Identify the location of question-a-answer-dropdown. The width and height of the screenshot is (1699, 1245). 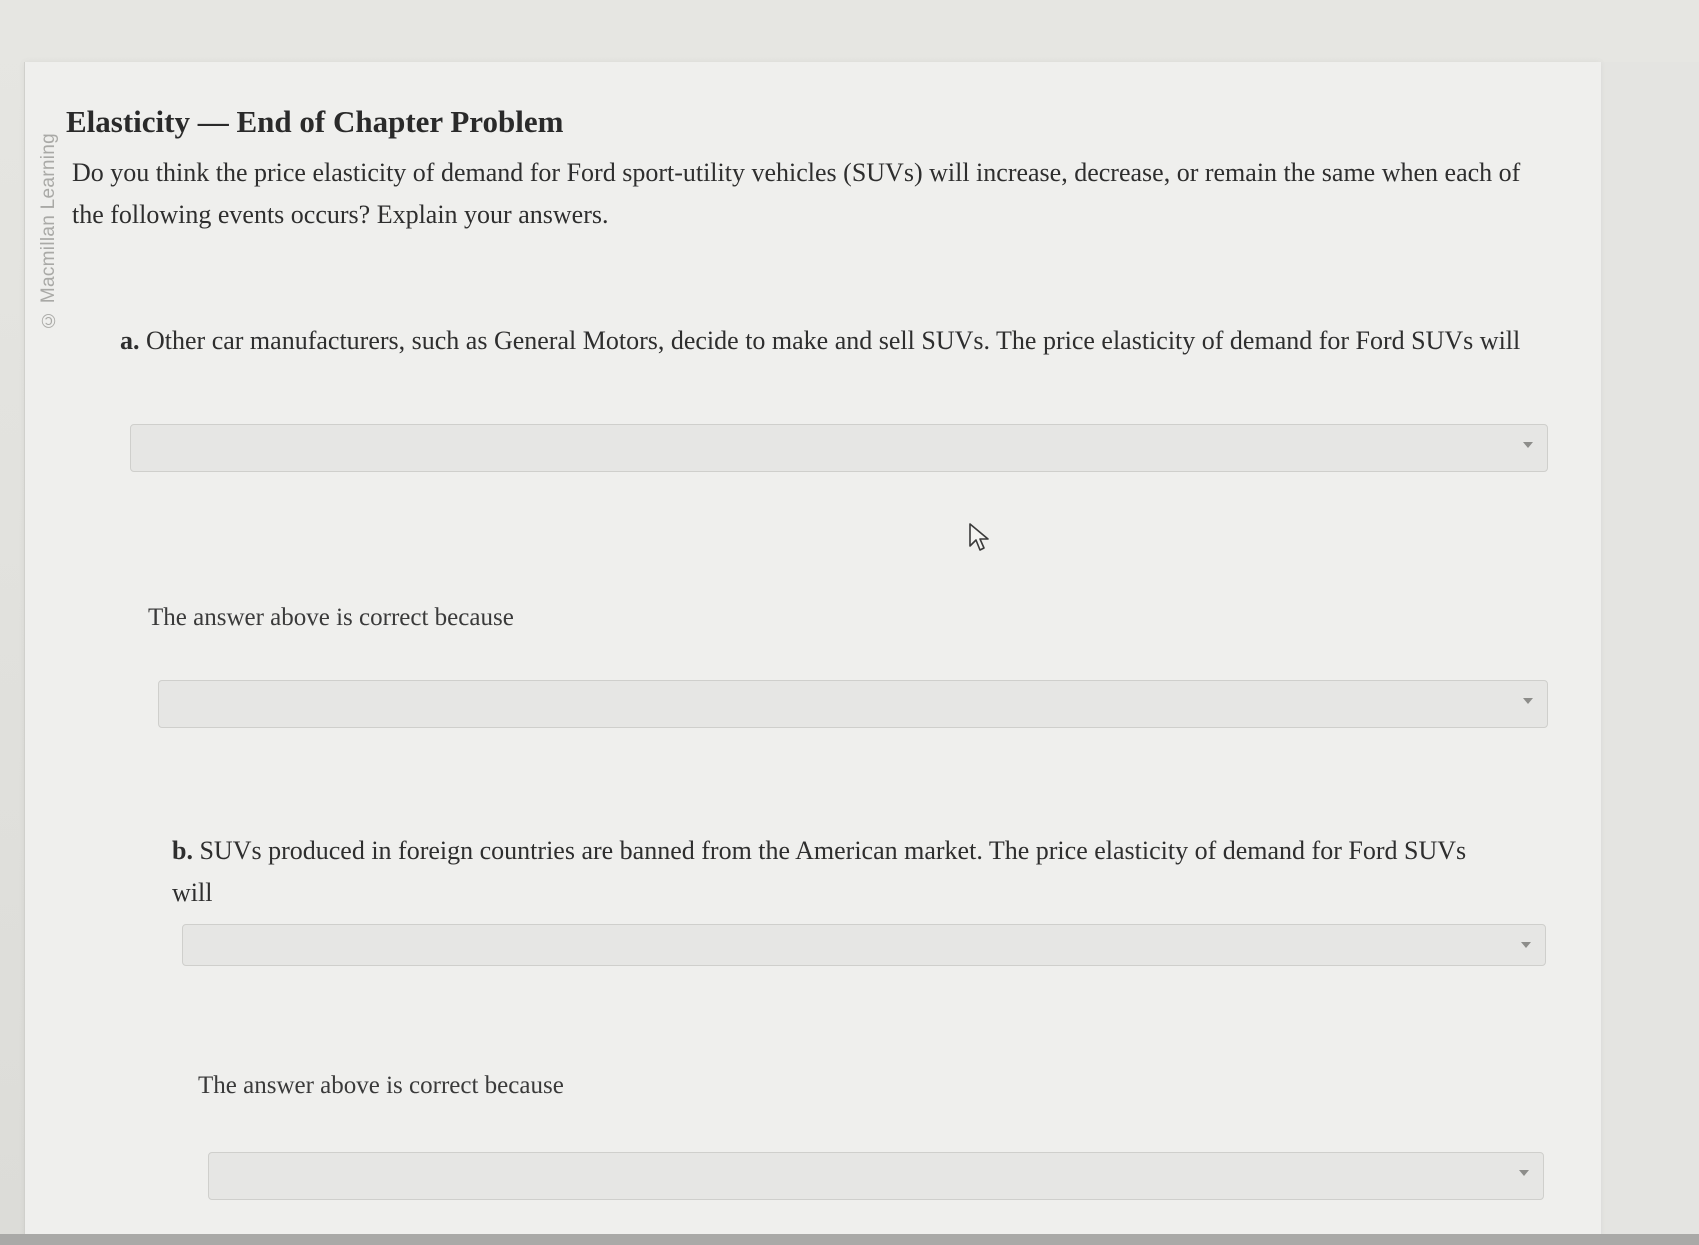
(839, 448).